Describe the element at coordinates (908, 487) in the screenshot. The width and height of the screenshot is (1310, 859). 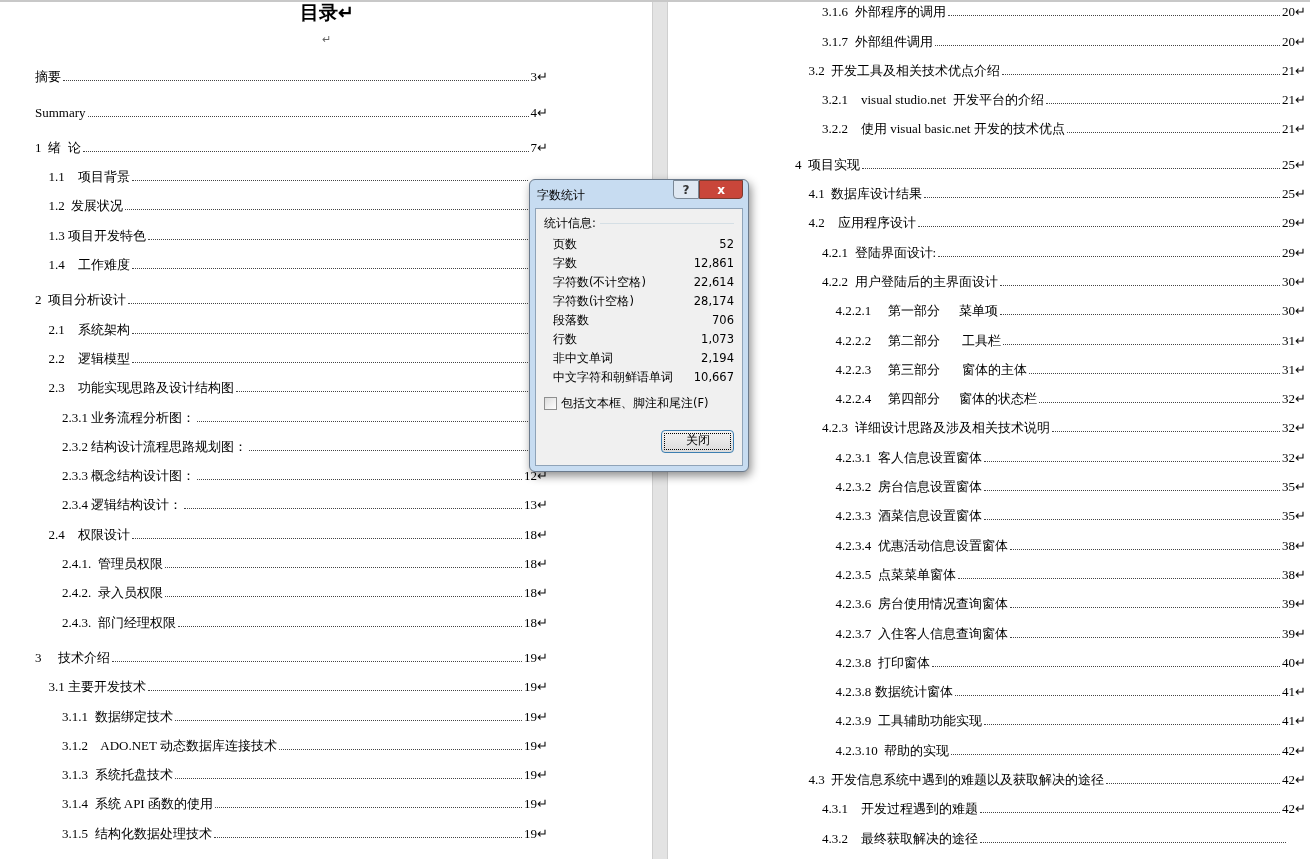
I see `toc-entry: 4.2.3.2 房台信息设置窗体` at that location.